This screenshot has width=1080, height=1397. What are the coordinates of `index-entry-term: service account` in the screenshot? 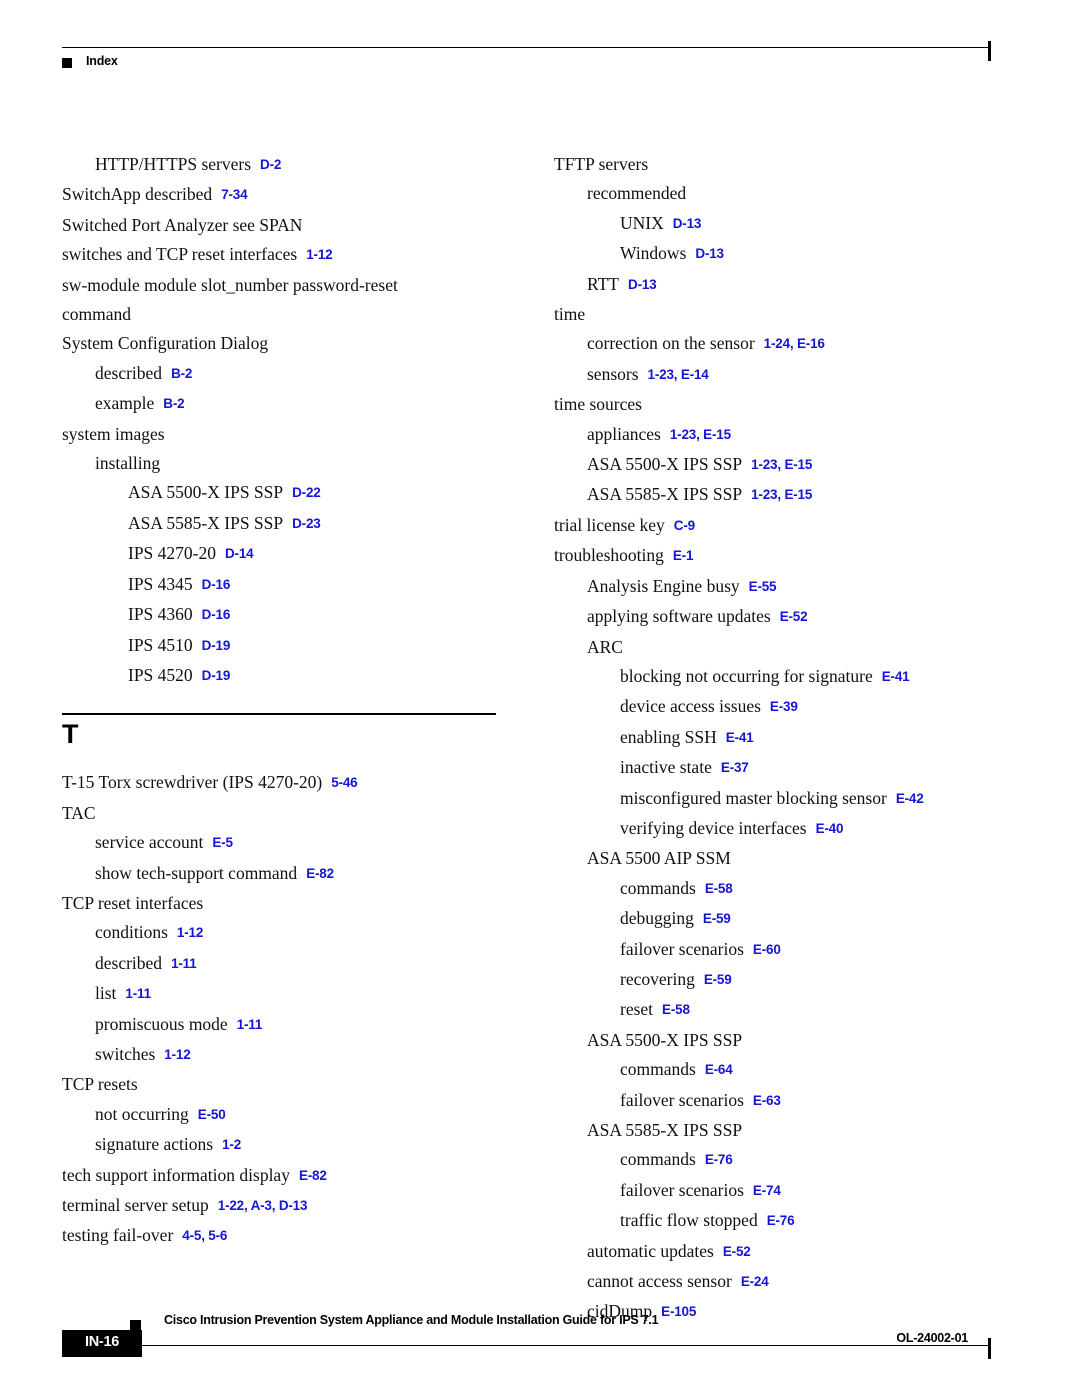 It's located at (149, 842).